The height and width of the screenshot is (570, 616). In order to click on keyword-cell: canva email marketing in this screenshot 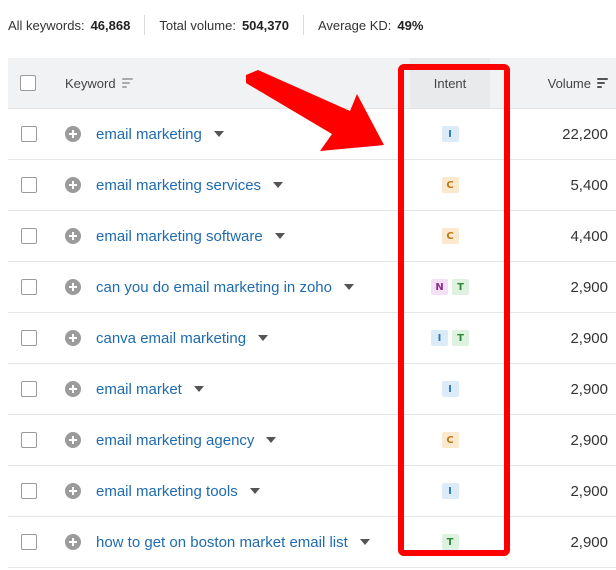, I will do `click(182, 338)`.